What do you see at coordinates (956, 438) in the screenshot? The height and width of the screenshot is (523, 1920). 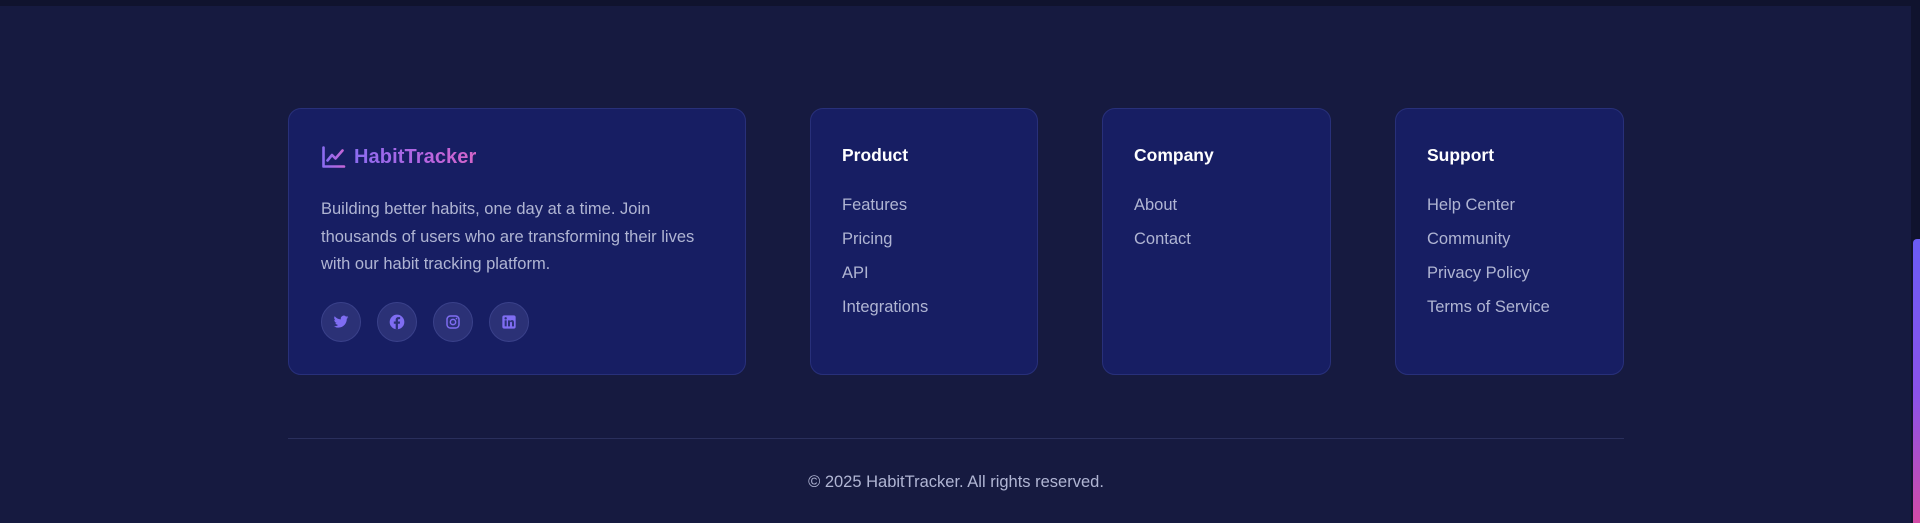 I see `footer-divider` at bounding box center [956, 438].